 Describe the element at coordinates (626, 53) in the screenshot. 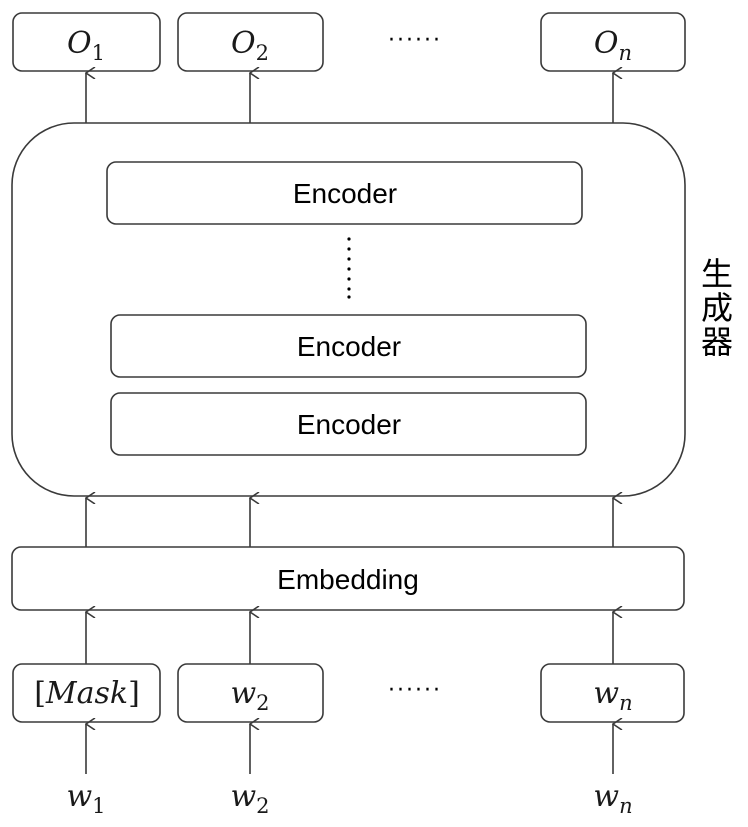

I see `output-subscript: n` at that location.